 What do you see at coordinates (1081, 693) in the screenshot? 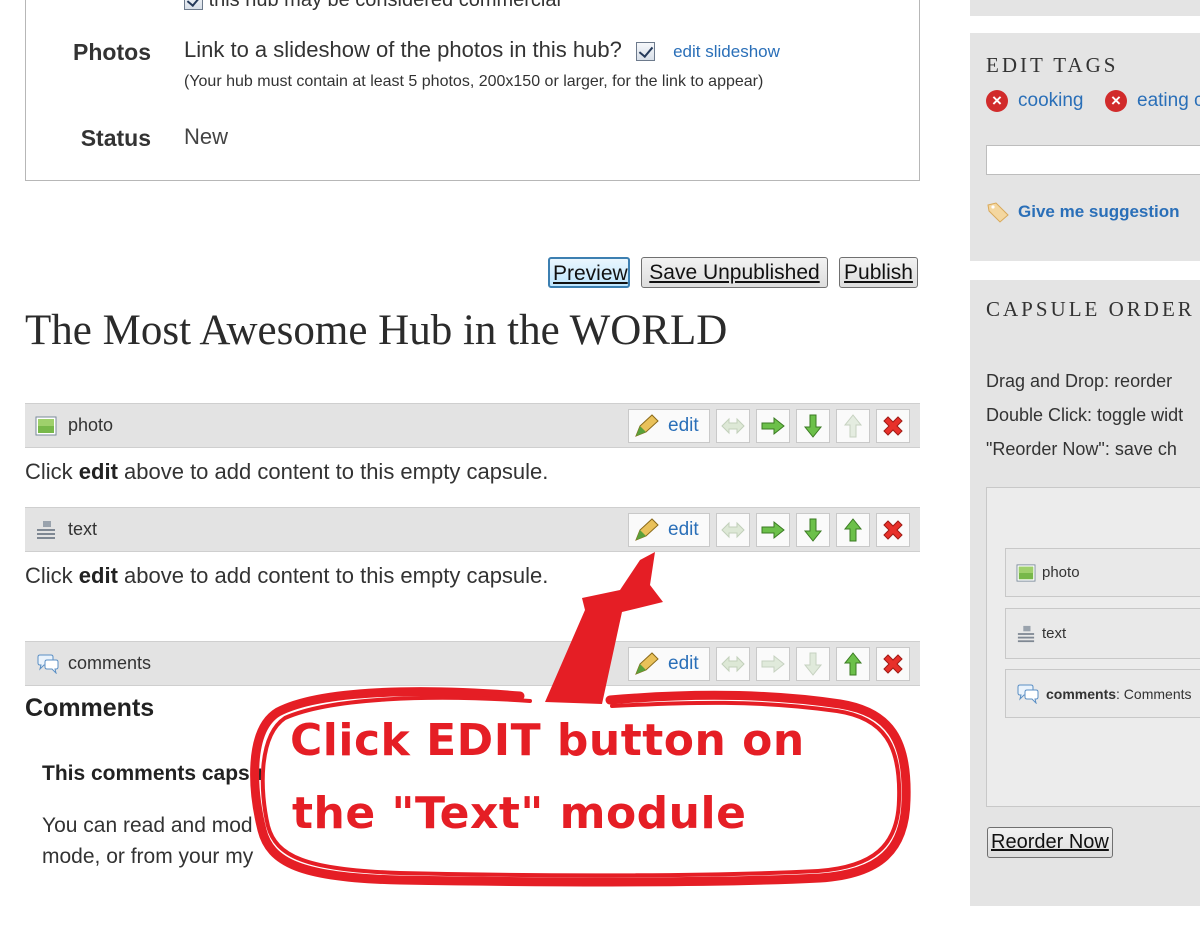
I see `order-item-label: comments` at bounding box center [1081, 693].